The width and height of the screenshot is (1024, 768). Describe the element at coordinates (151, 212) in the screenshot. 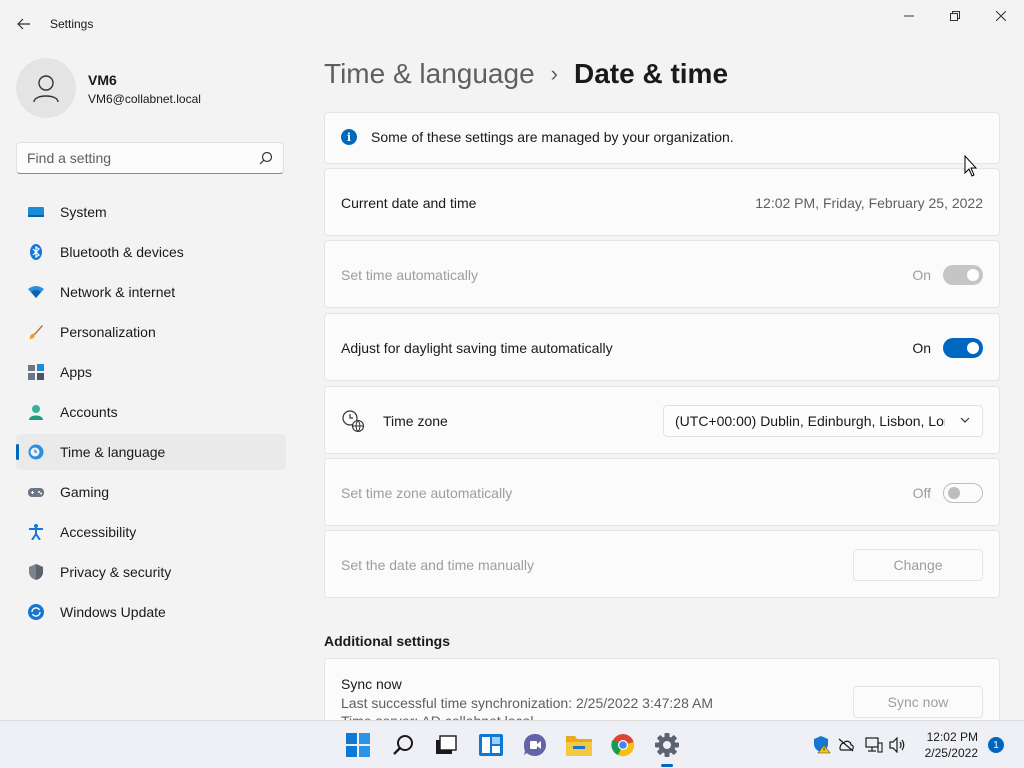

I see `sidebar-item-system: System` at that location.